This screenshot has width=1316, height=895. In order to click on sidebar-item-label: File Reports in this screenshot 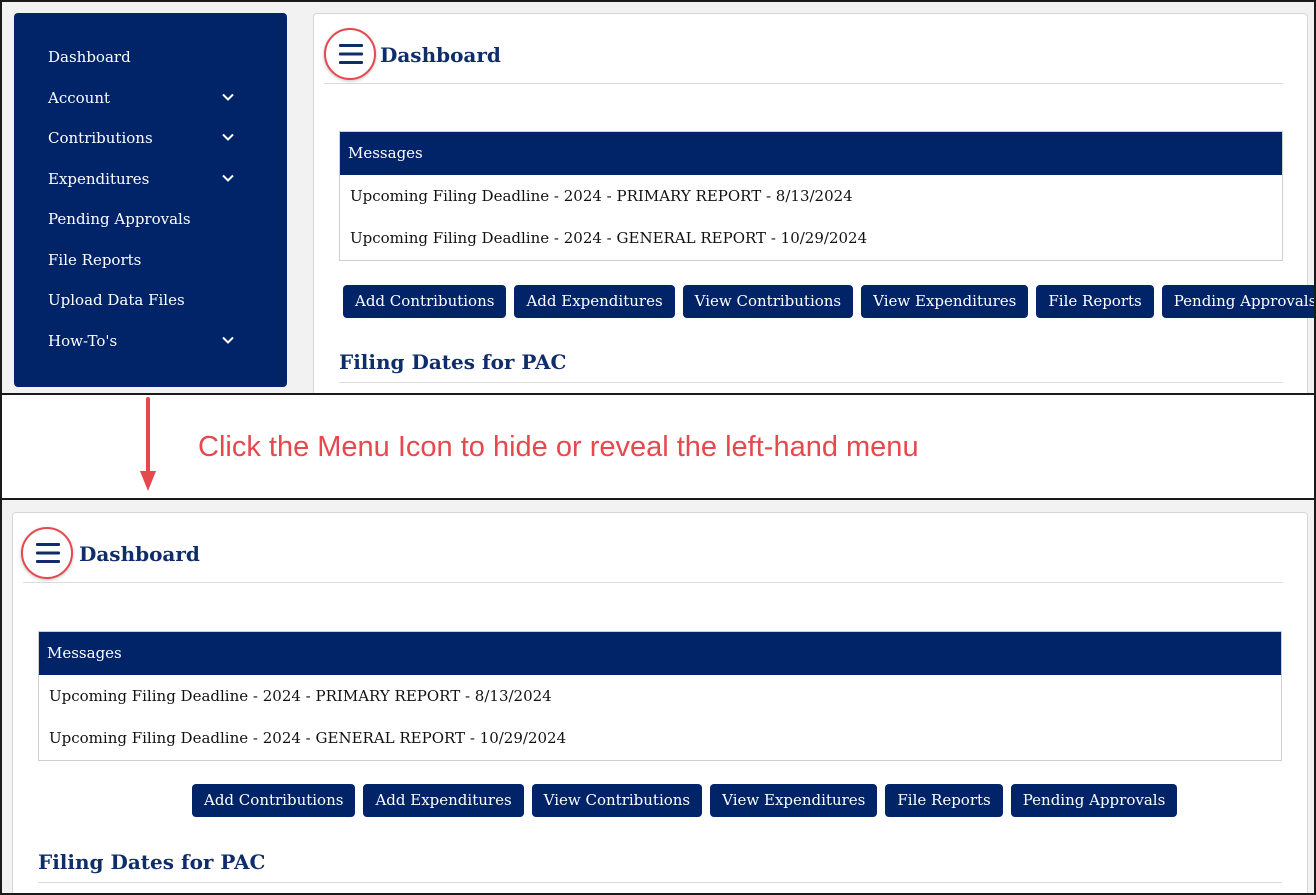, I will do `click(95, 259)`.